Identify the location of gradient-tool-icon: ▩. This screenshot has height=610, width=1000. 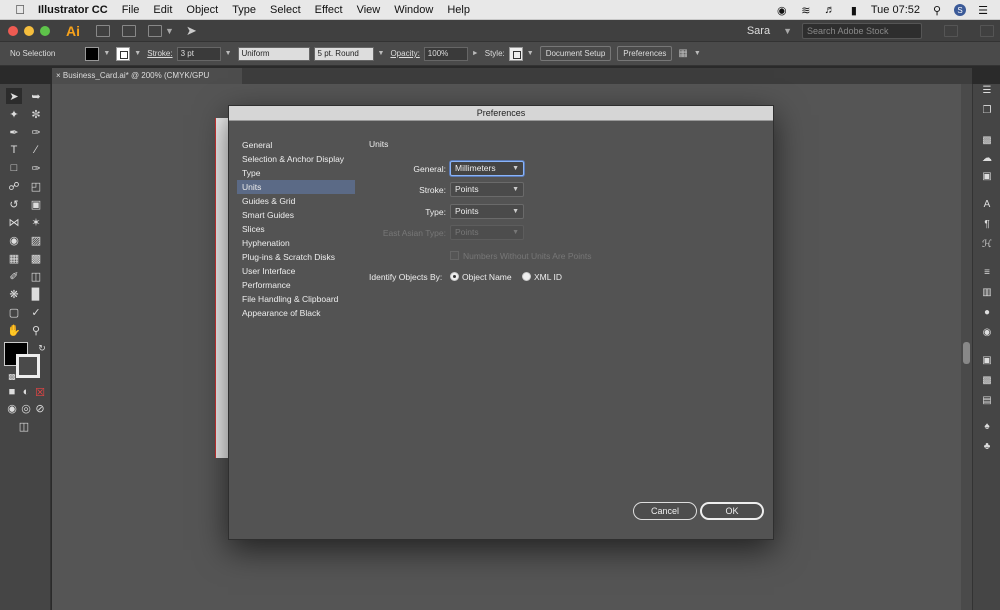
(36, 258).